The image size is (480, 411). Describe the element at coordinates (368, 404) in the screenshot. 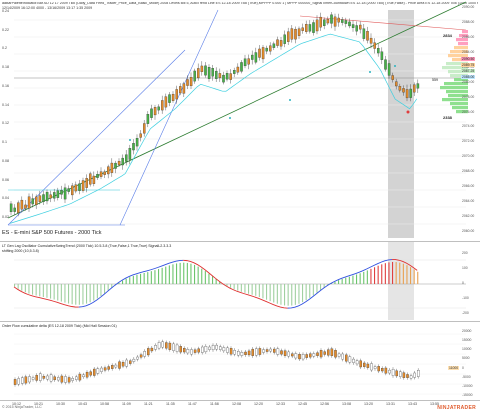

I see `time-axis-label: 13:20` at that location.